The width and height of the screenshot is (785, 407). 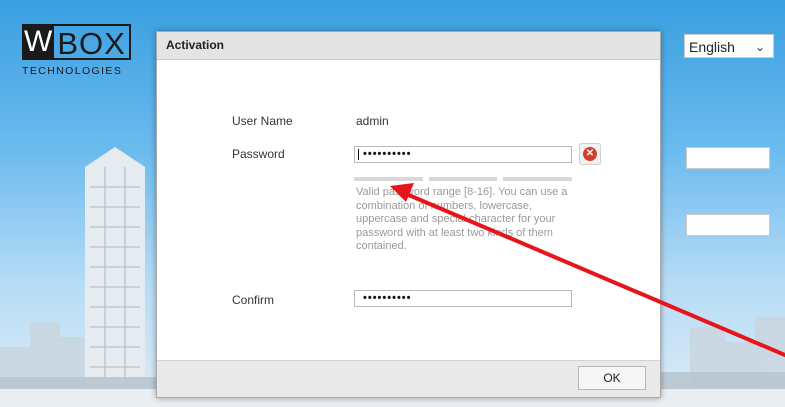 What do you see at coordinates (408, 46) in the screenshot?
I see `dialog-title: Activation` at bounding box center [408, 46].